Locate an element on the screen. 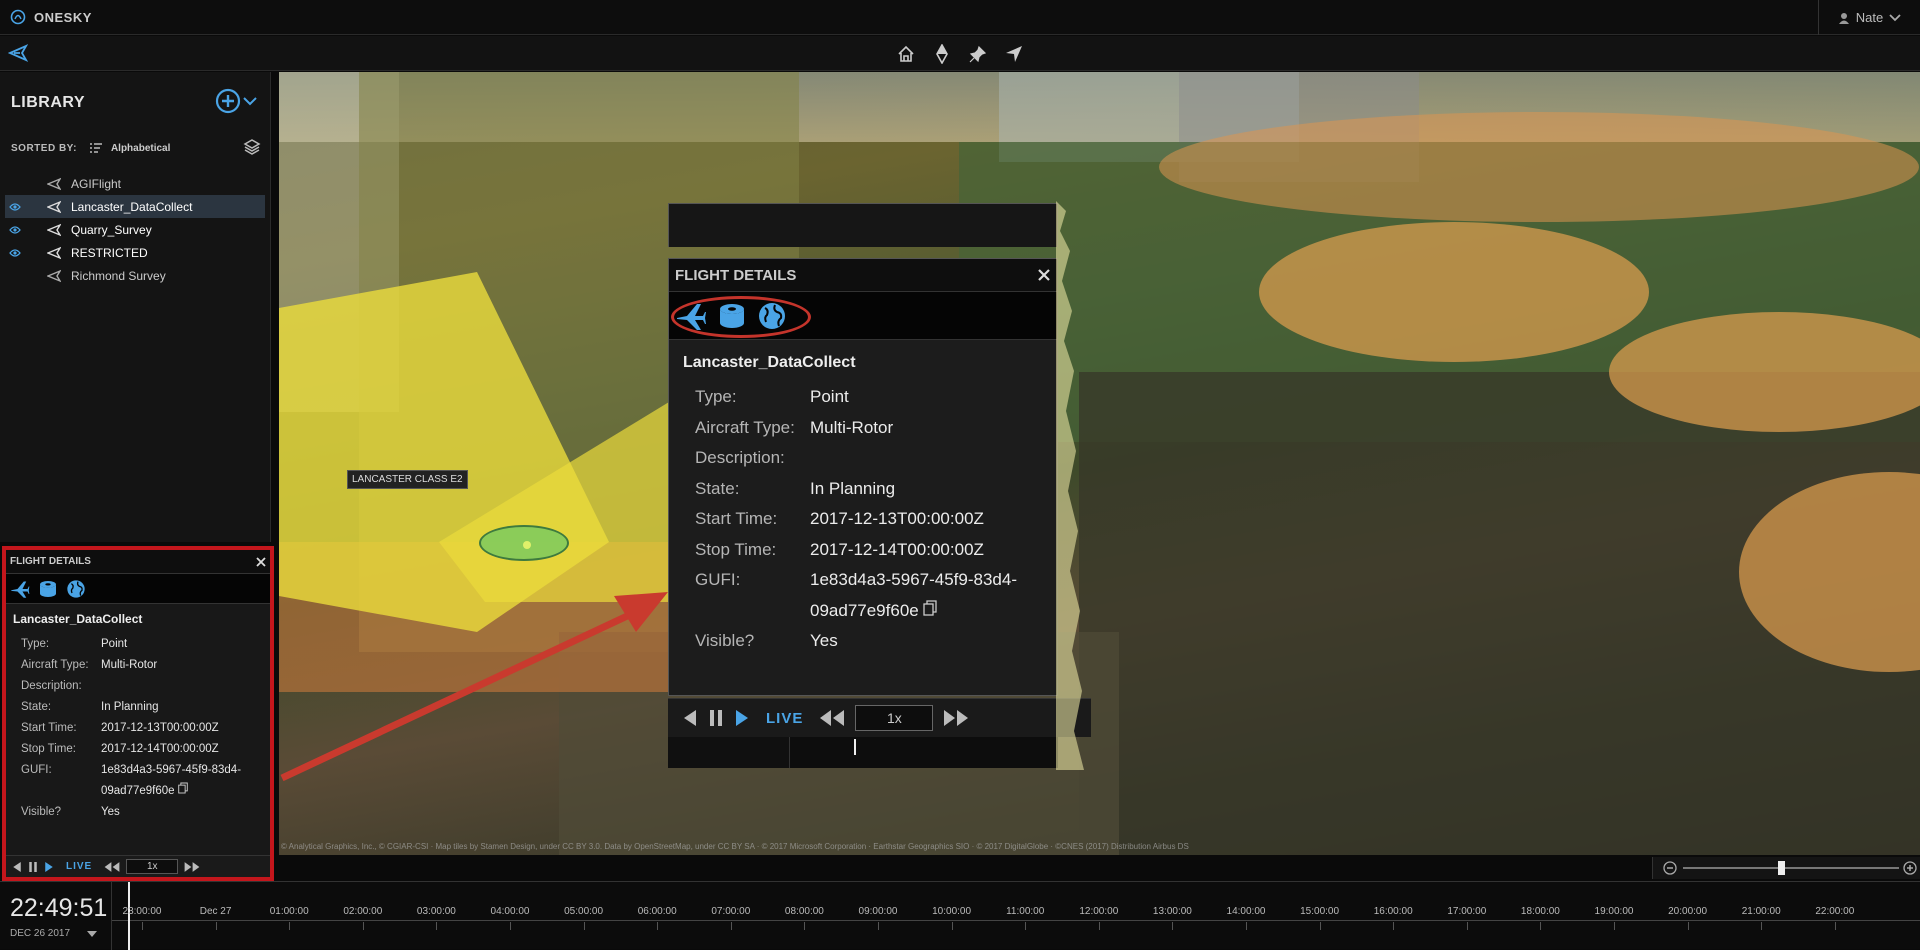  detail-row-visible: Visible? Yes is located at coordinates (870, 641).